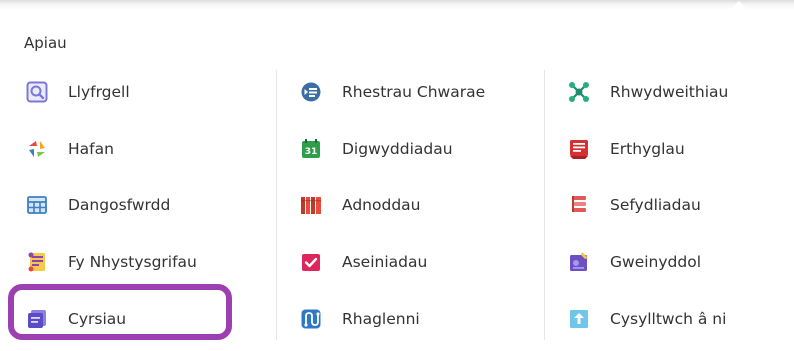 Image resolution: width=794 pixels, height=351 pixels. I want to click on app-item-events: 31 Digwyddiadau, so click(415, 149).